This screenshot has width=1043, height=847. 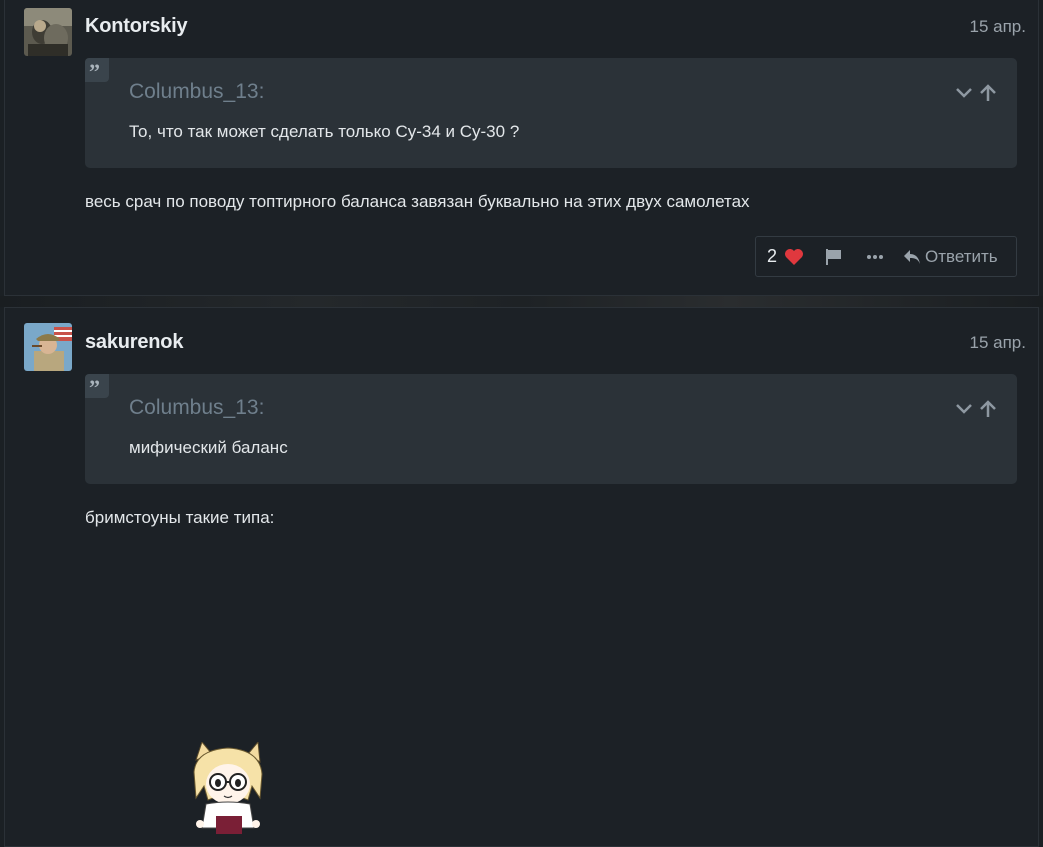 What do you see at coordinates (521, 301) in the screenshot?
I see `post-separator` at bounding box center [521, 301].